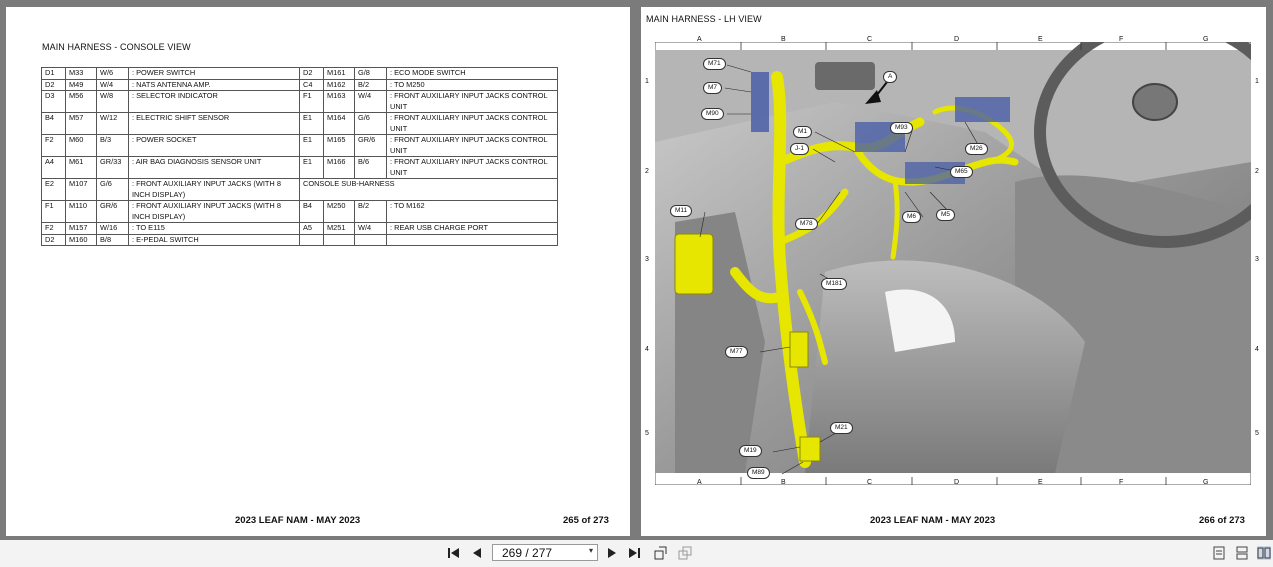 The height and width of the screenshot is (567, 1273). Describe the element at coordinates (712, 114) in the screenshot. I see `connector-callout: M90` at that location.